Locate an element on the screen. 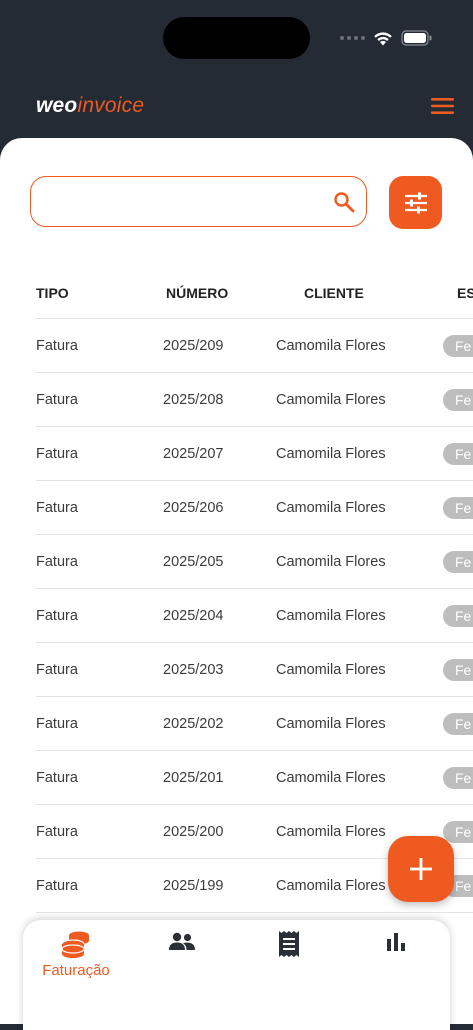  cell-numero: 2025/204 is located at coordinates (193, 615).